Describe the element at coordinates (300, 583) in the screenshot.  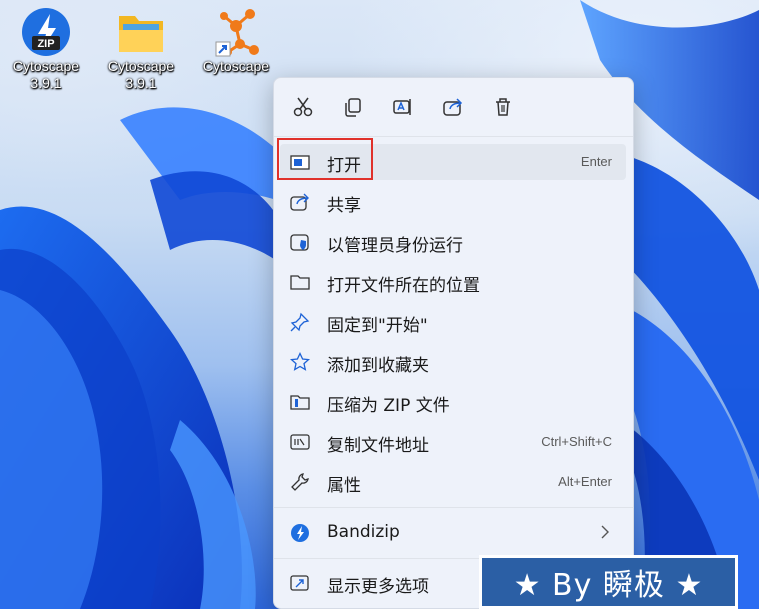
I see `more-options-icon` at that location.